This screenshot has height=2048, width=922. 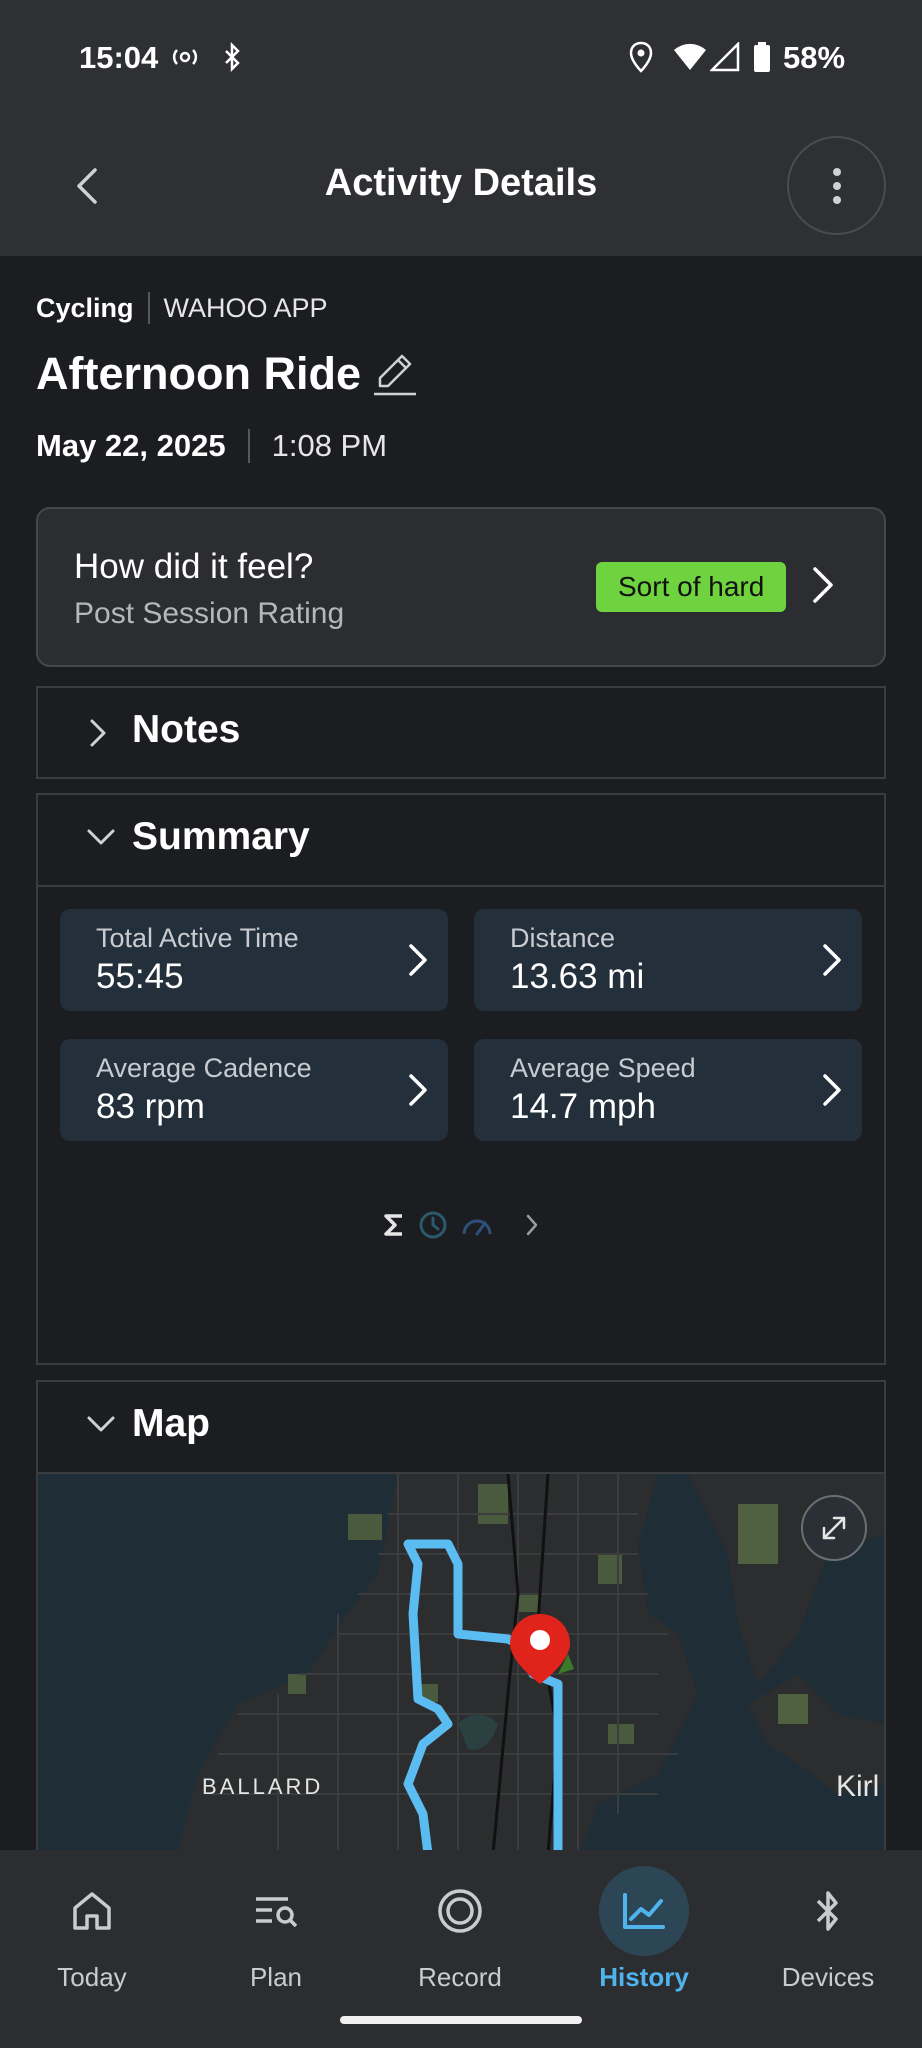 I want to click on activity-title: Afternoon Ride, so click(x=198, y=373).